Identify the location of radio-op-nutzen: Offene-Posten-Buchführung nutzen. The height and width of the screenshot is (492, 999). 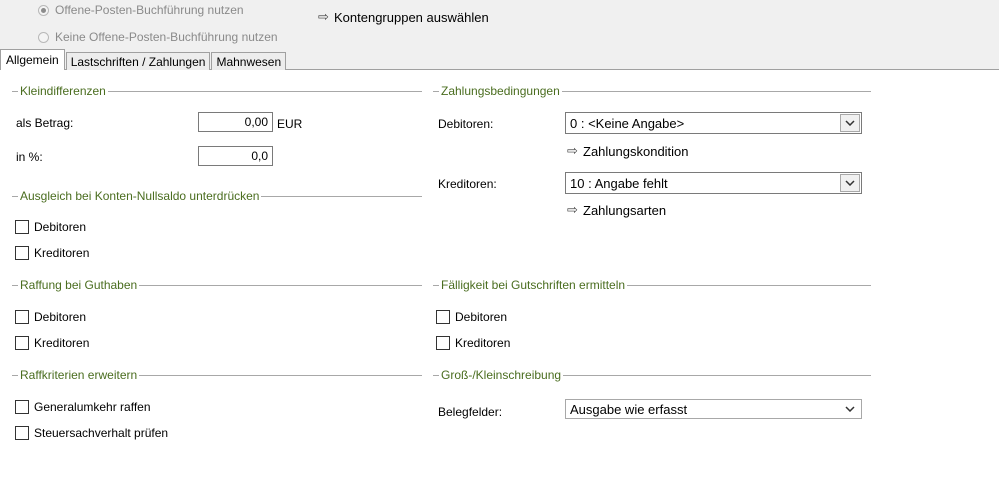
(141, 10).